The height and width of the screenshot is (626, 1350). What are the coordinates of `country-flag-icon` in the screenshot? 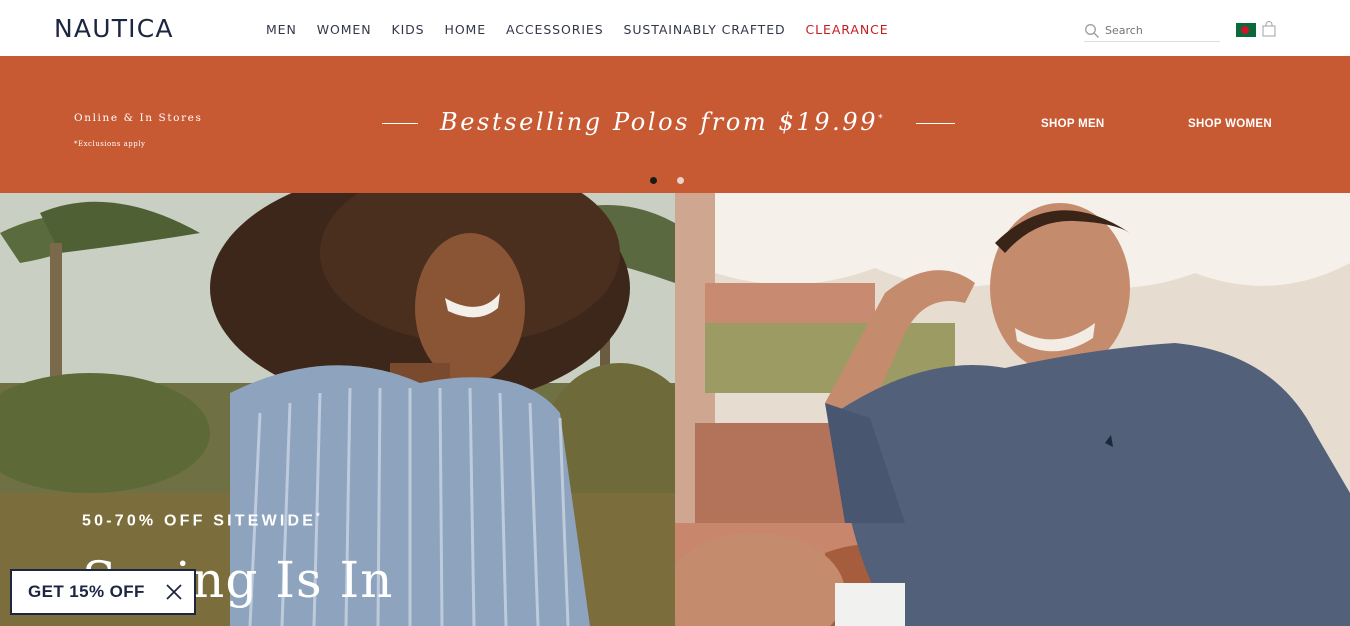 It's located at (1246, 30).